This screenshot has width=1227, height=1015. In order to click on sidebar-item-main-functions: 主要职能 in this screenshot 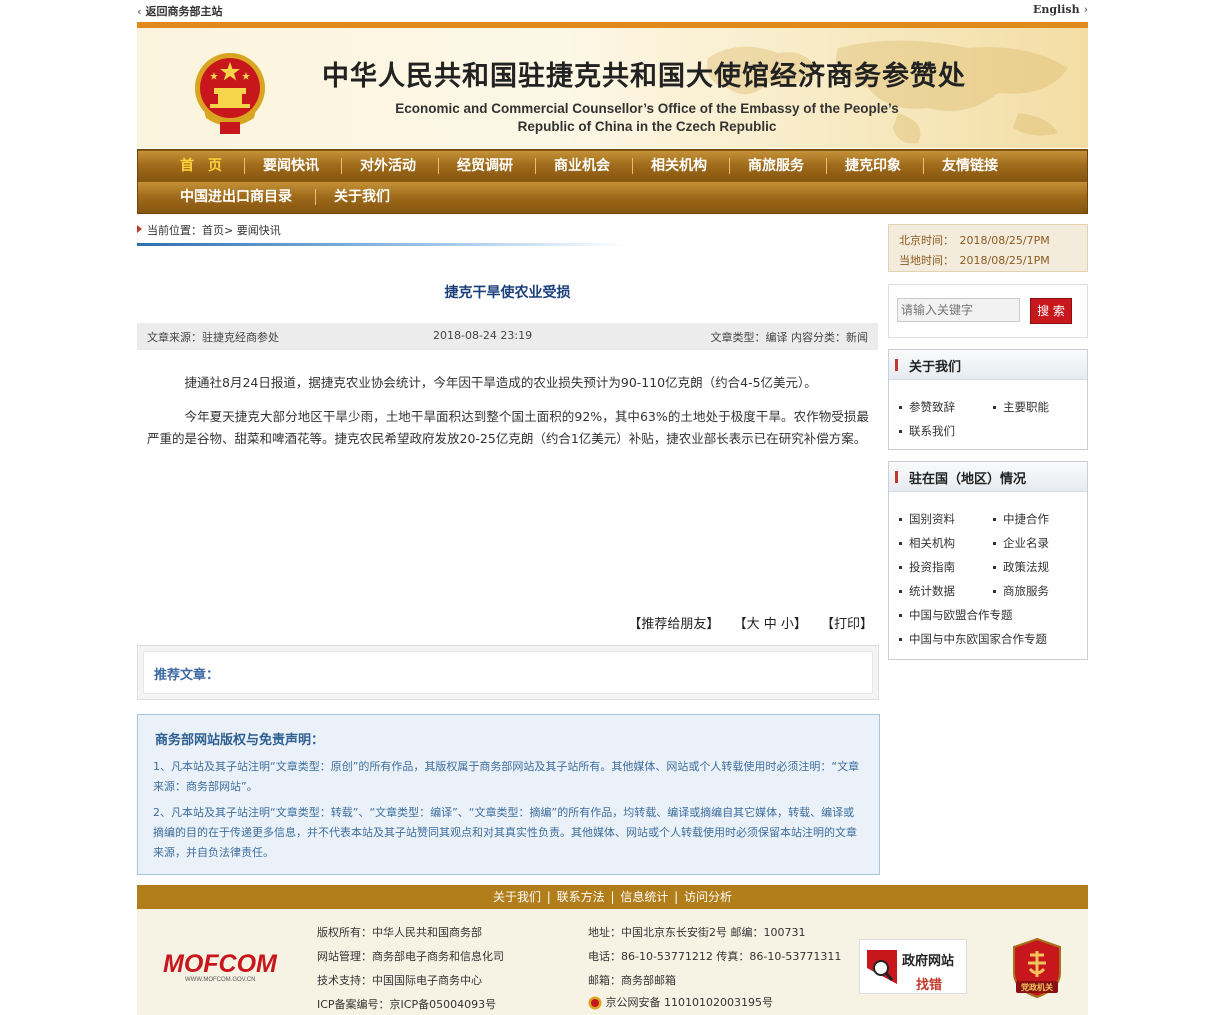, I will do `click(1021, 407)`.